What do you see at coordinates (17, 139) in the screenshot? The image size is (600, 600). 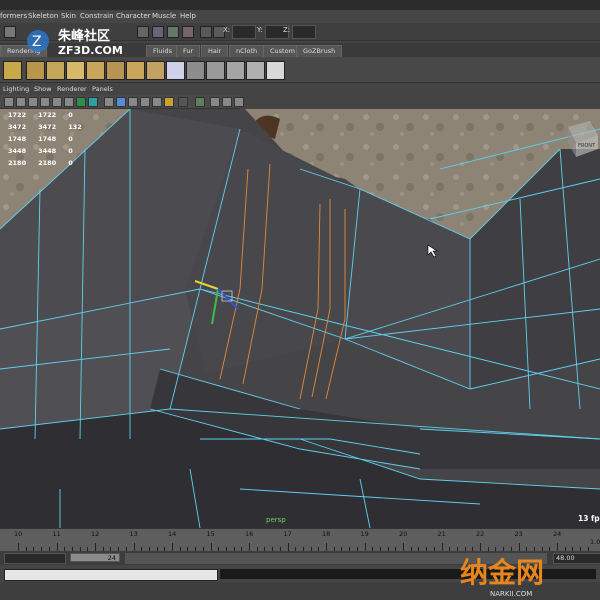 I see `hud-cell: 1748` at bounding box center [17, 139].